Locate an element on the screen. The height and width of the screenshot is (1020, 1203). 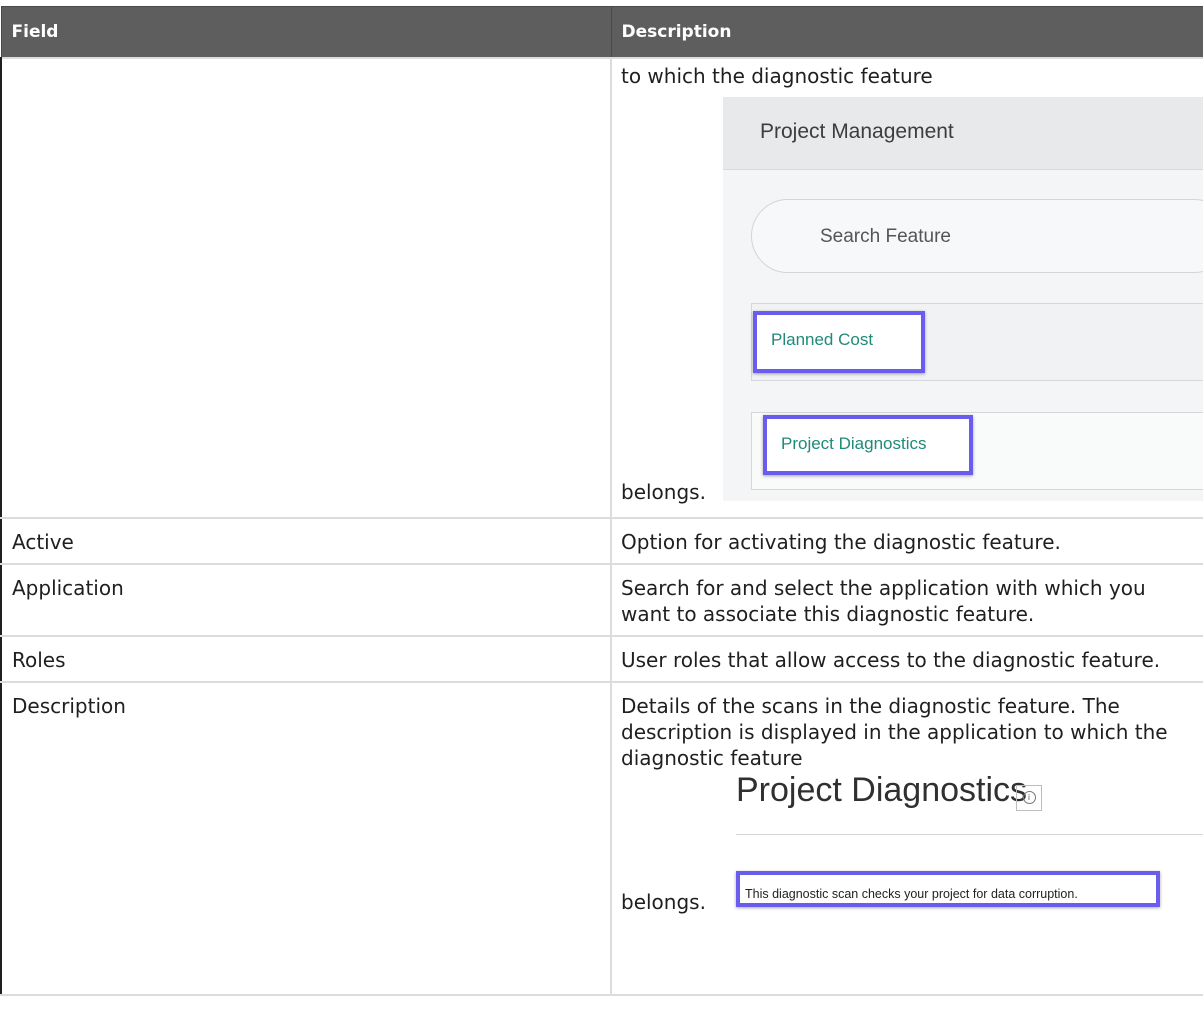
field-cell: Active is located at coordinates (306, 540).